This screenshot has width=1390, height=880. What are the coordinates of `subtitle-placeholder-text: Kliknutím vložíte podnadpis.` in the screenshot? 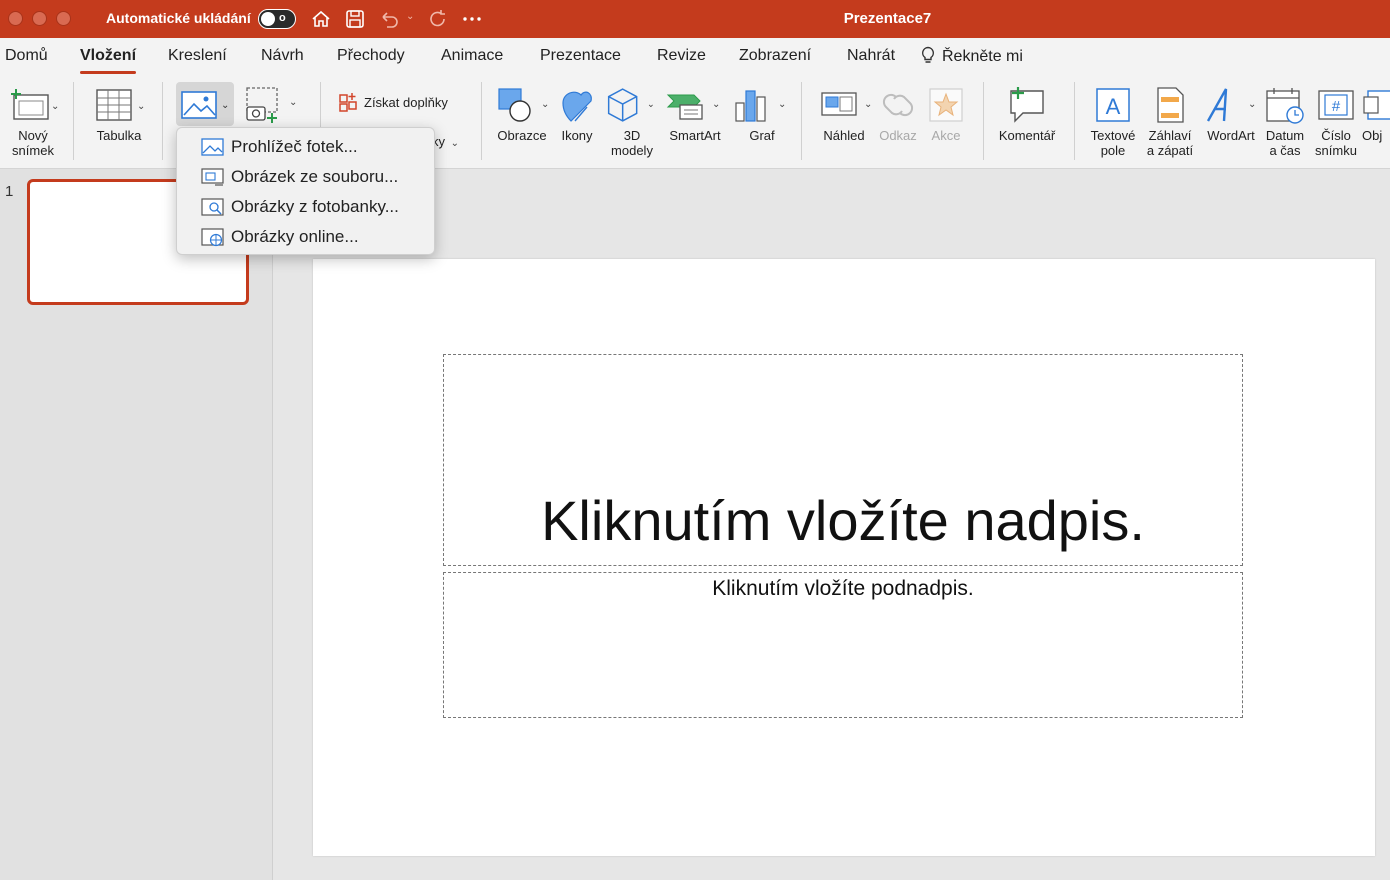 It's located at (843, 588).